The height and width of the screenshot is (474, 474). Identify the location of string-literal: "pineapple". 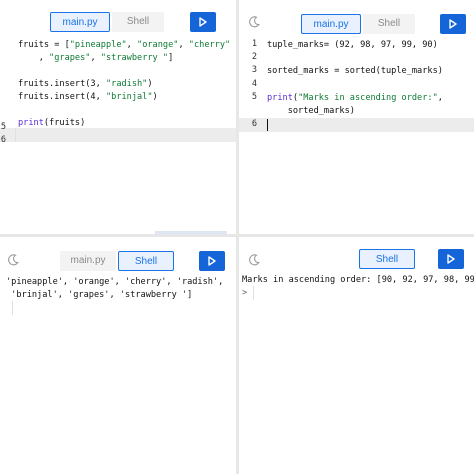
(98, 45).